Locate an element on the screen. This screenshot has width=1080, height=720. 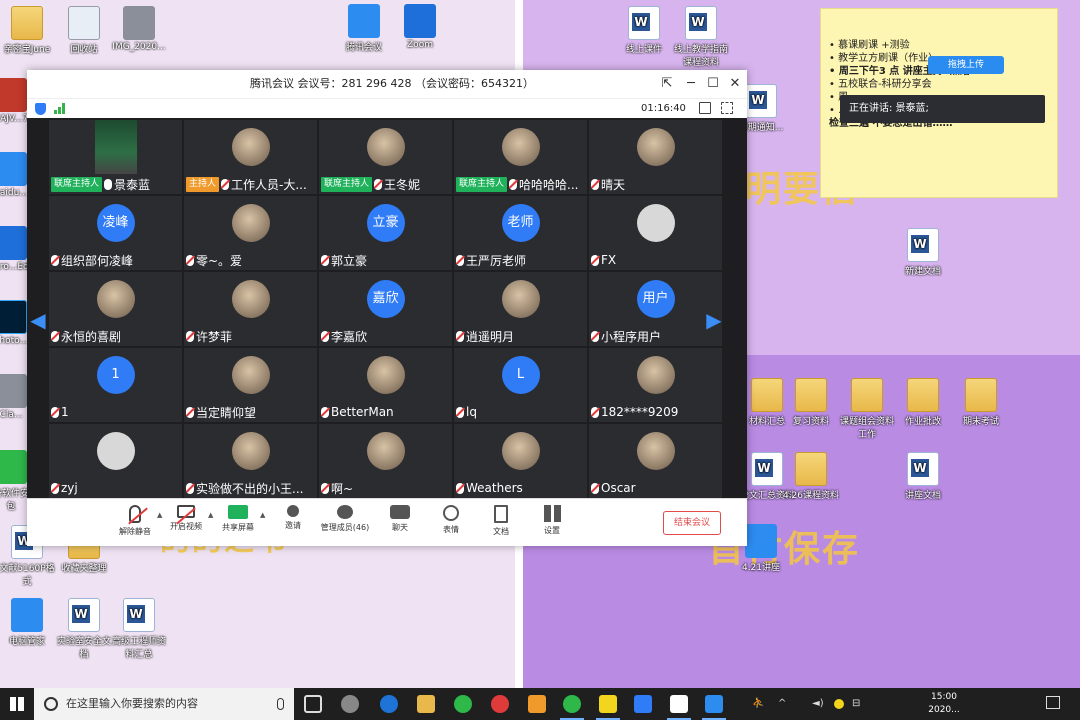
sticky-notes-icon is located at coordinates (608, 707).